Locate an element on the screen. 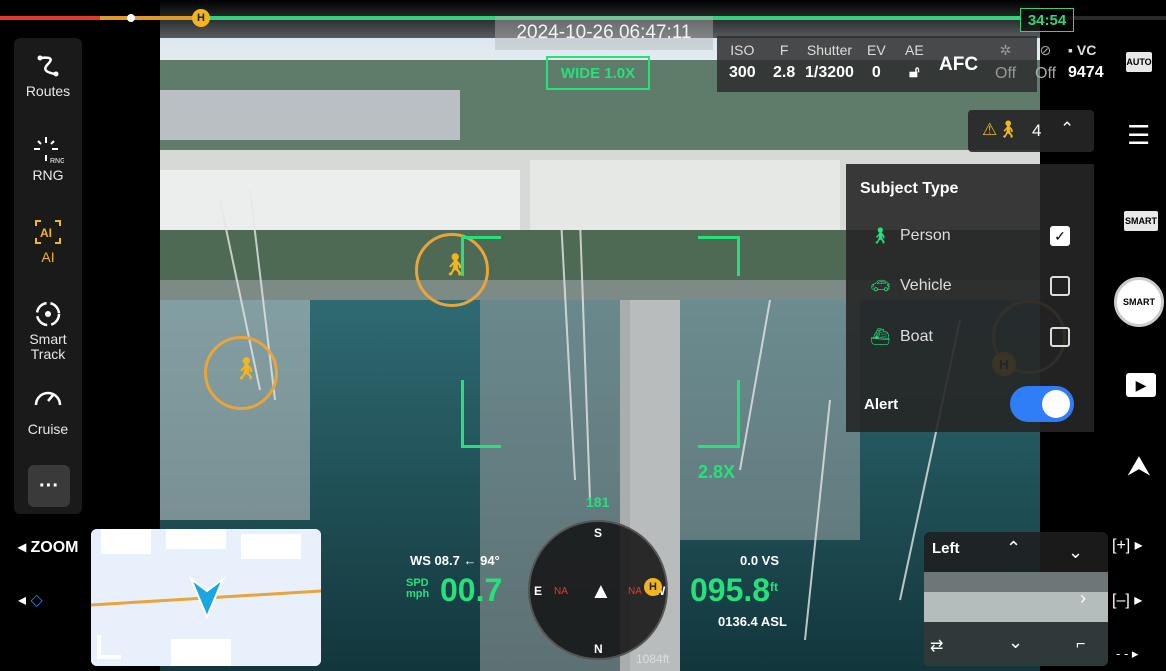 The image size is (1166, 671). heading-number: 181 is located at coordinates (598, 502).